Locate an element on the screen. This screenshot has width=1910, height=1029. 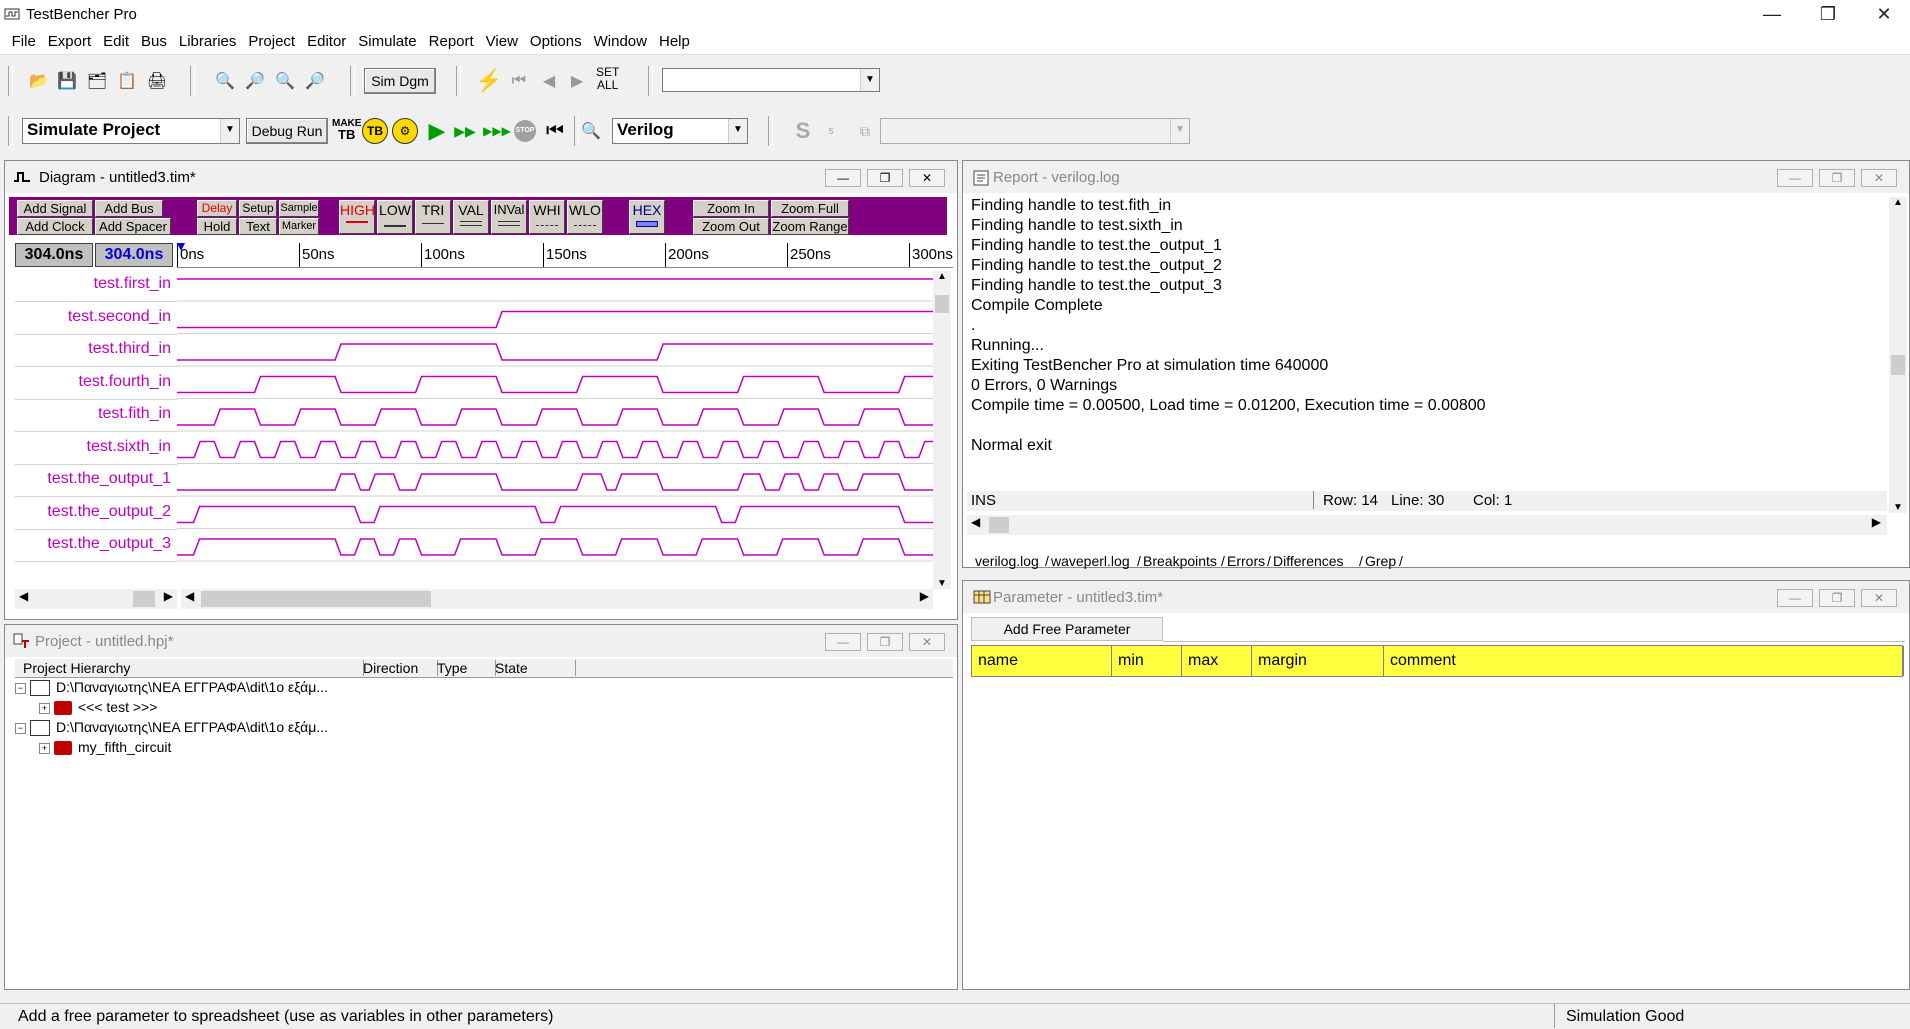
hierarchy-icon: ⧉ is located at coordinates (865, 131).